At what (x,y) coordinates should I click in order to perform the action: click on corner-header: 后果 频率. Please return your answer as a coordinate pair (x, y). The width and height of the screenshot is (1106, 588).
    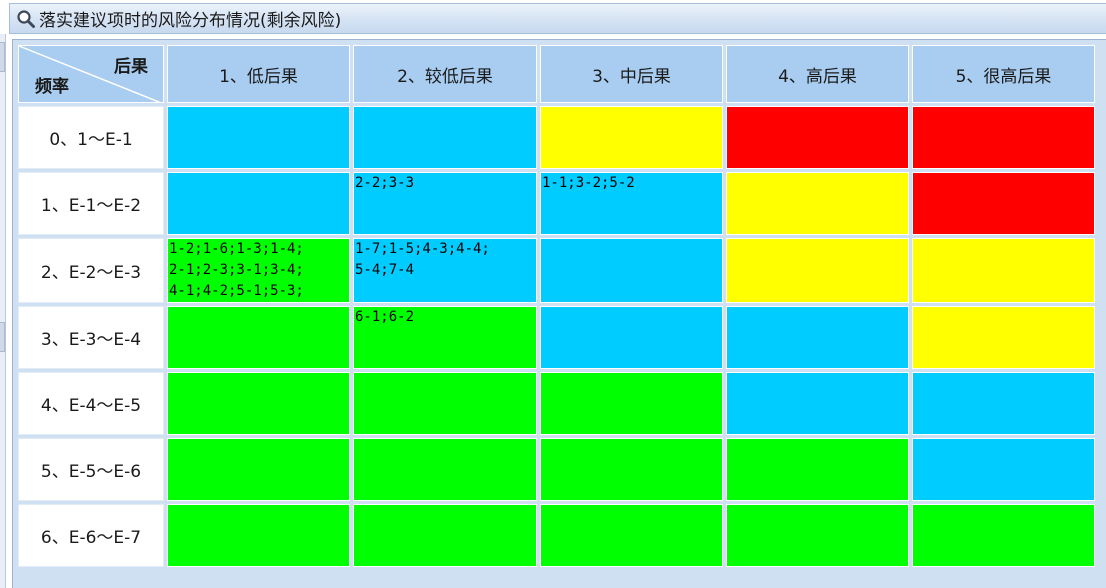
    Looking at the image, I should click on (91, 74).